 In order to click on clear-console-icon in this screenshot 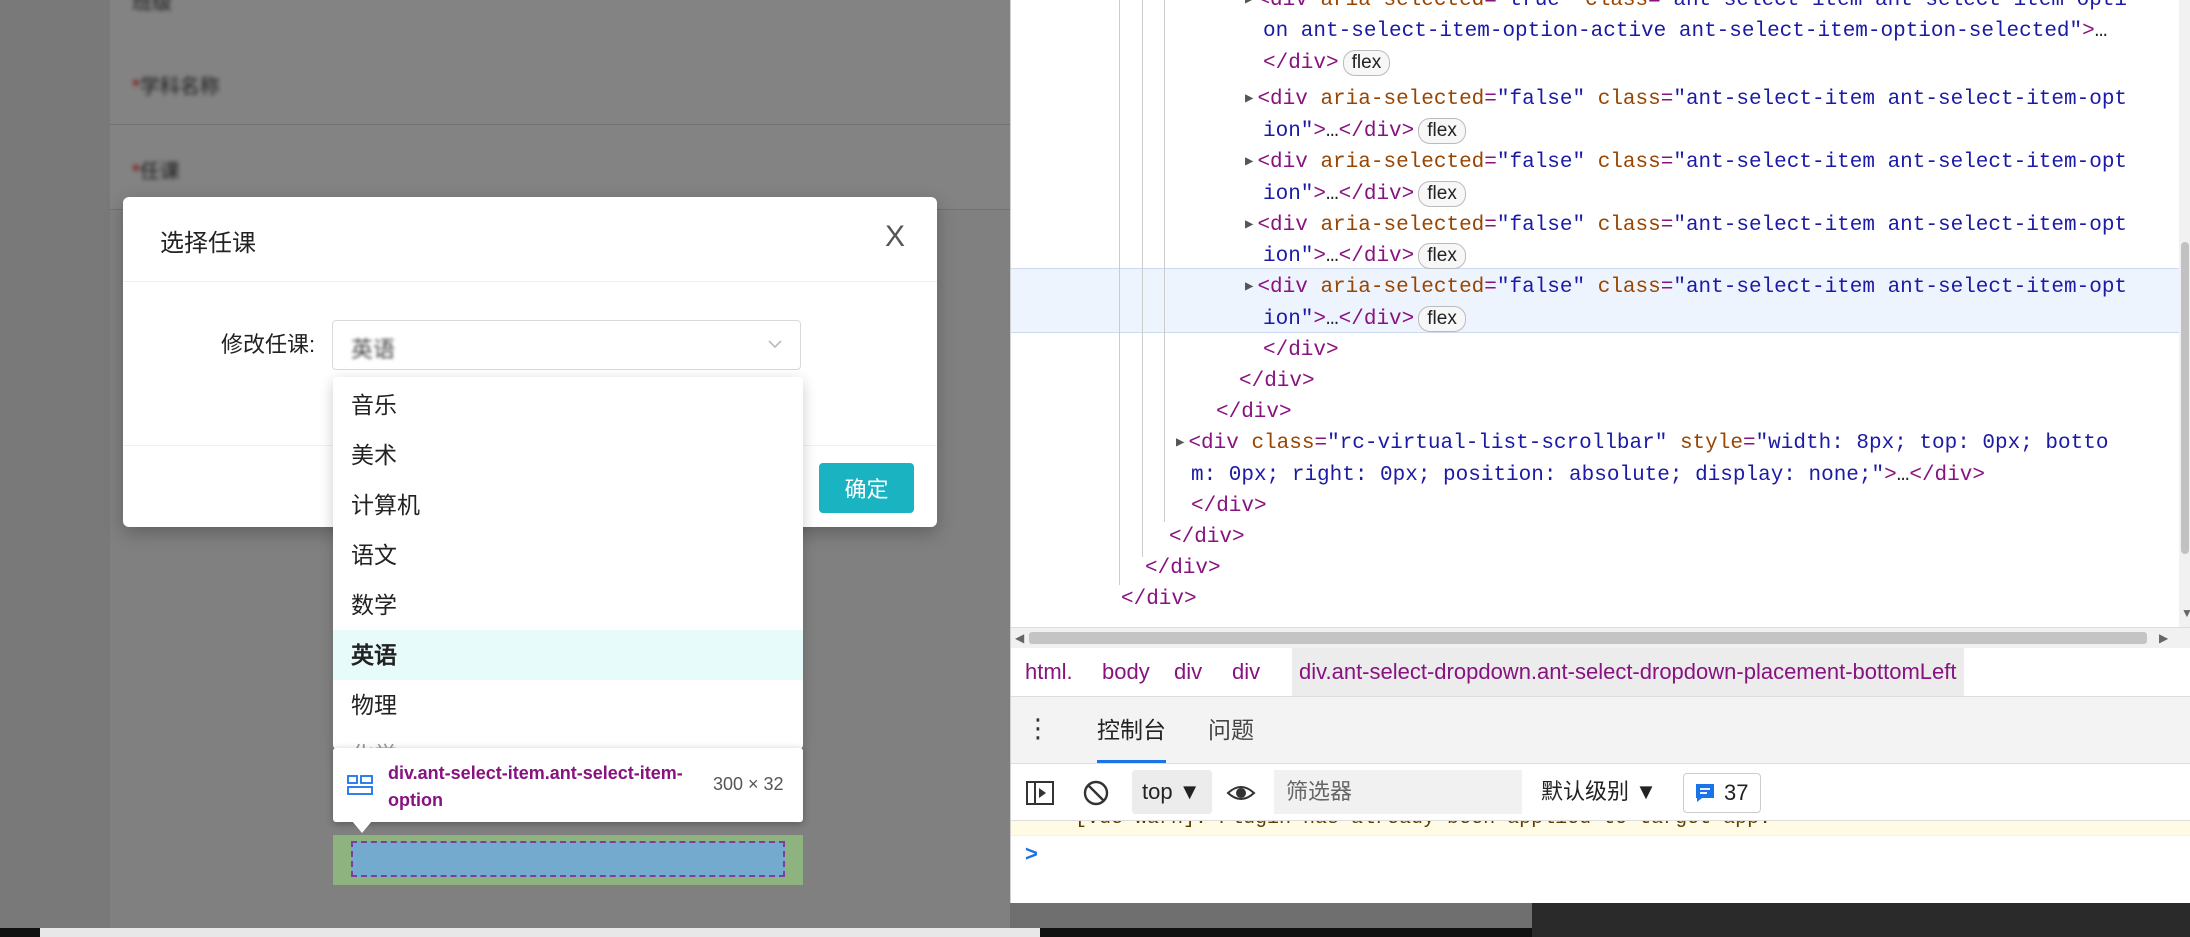, I will do `click(1096, 793)`.